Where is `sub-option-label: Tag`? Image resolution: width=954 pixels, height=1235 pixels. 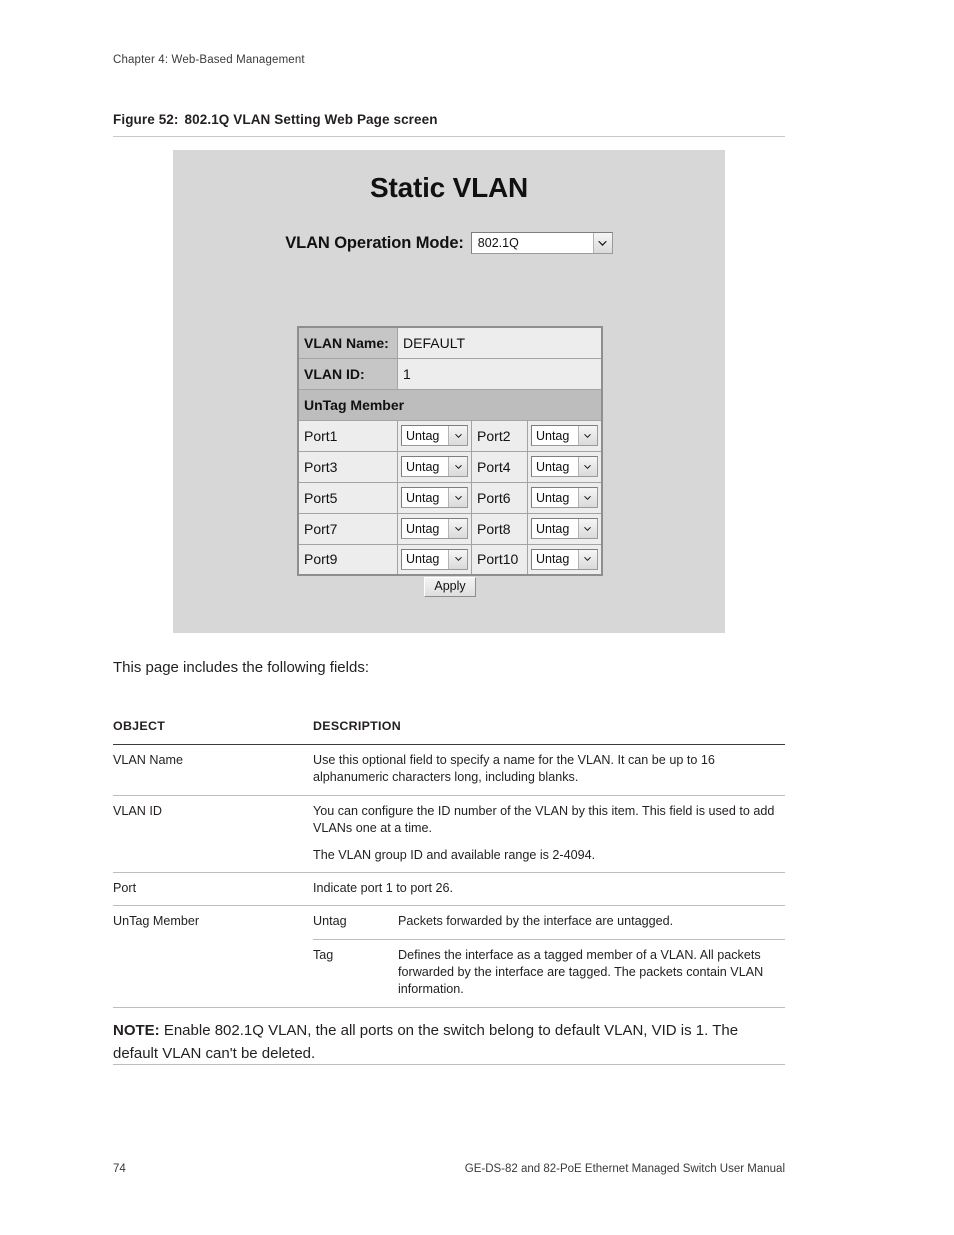
sub-option-label: Tag is located at coordinates (355, 973).